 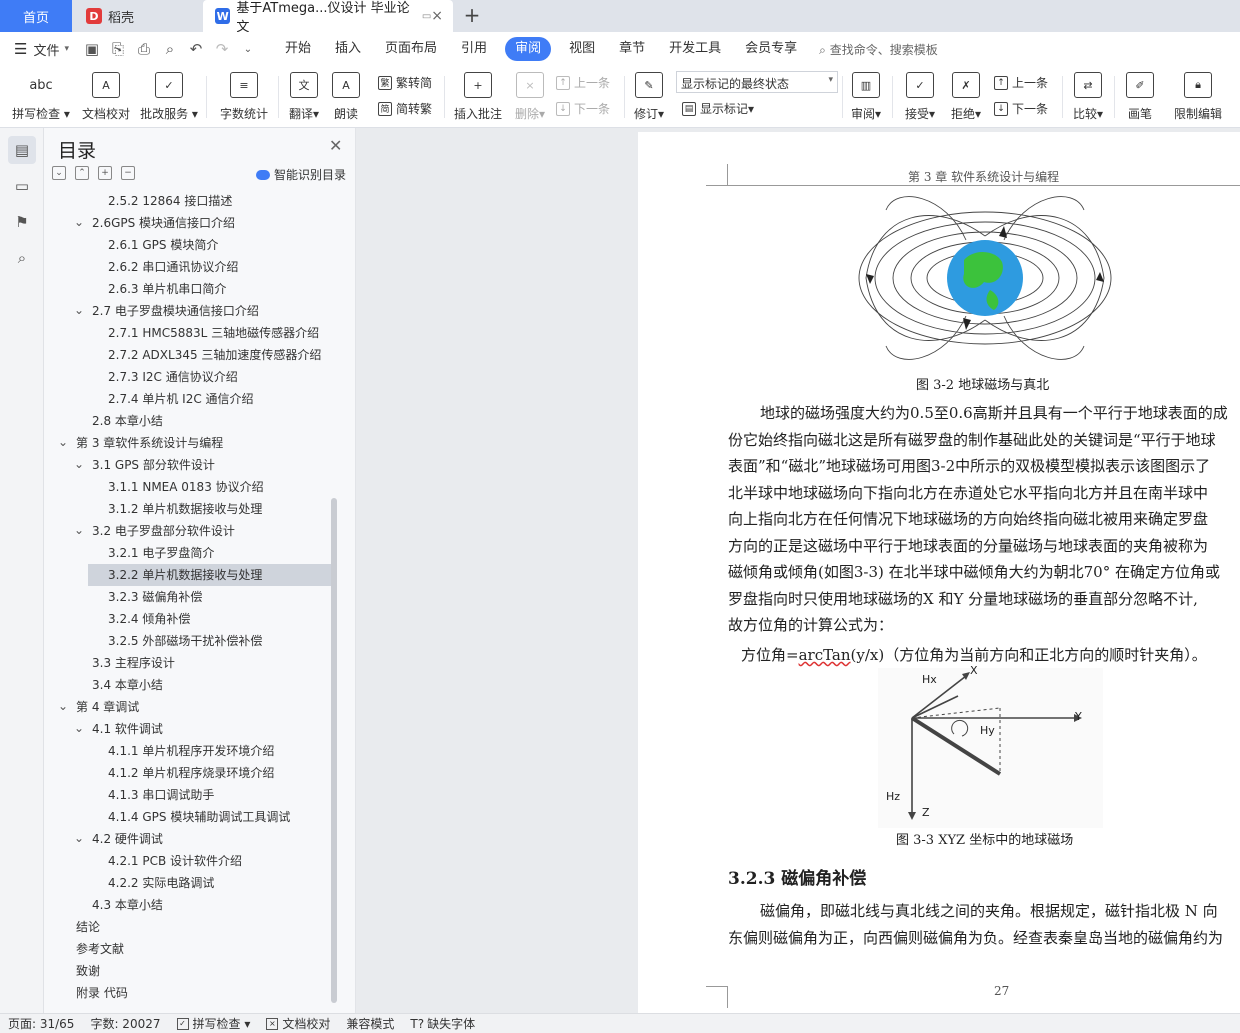 I want to click on toc-item: 2.8 本章小结, so click(x=213, y=421).